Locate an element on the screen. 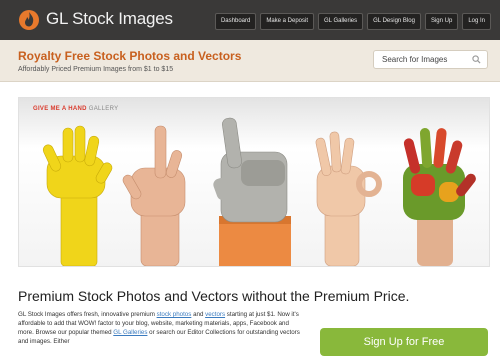  nav-dashboard: Dashboard is located at coordinates (235, 21).